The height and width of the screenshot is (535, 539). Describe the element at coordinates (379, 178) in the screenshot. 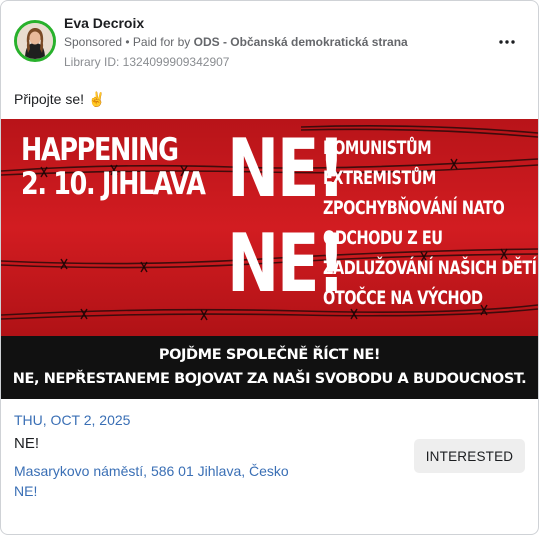

I see `banner-item: EXTREMISTŮM` at that location.